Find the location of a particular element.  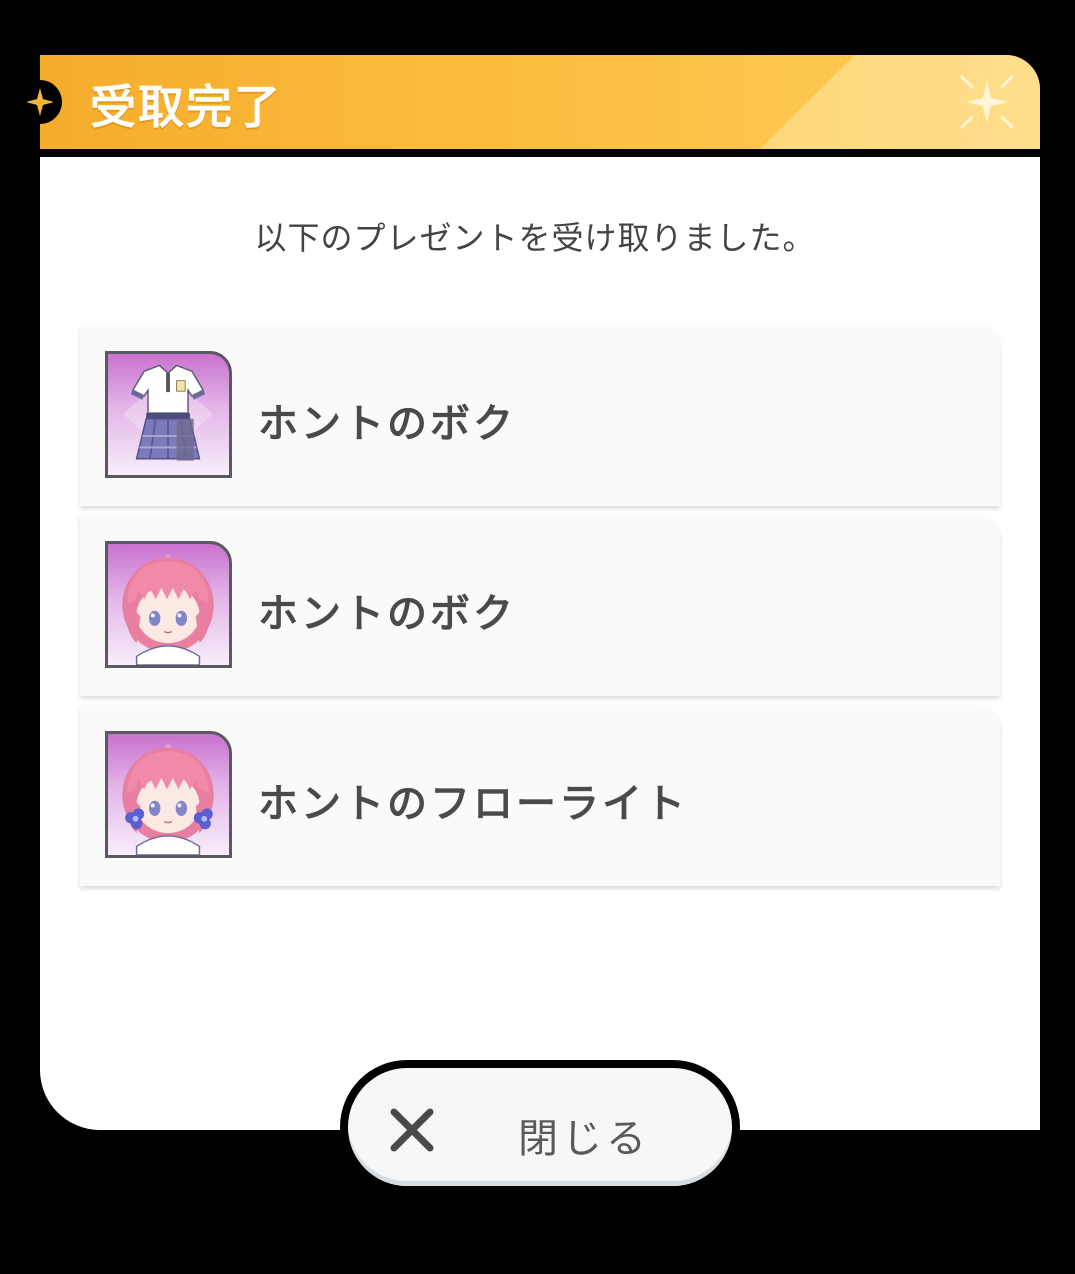

reward-item: ホントのフローライト is located at coordinates (540, 795).